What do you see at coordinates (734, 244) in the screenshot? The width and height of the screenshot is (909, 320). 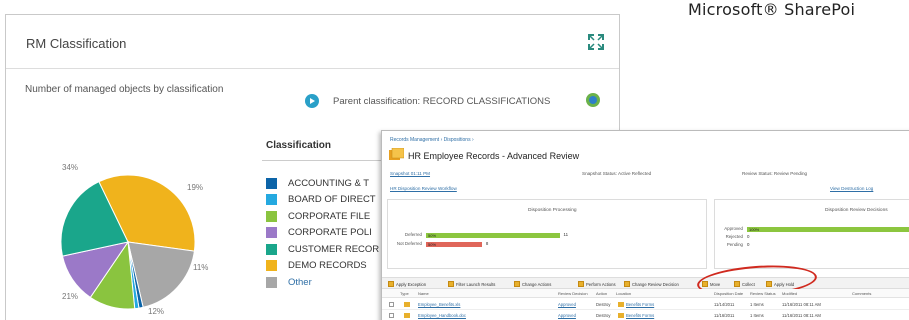 I see `bar-label: Pending` at bounding box center [734, 244].